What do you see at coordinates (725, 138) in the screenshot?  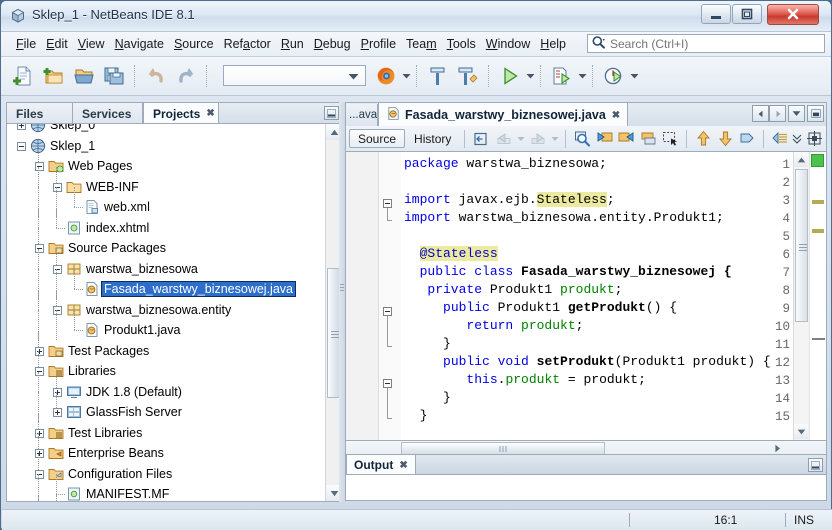 I see `shift-line-right-icon` at bounding box center [725, 138].